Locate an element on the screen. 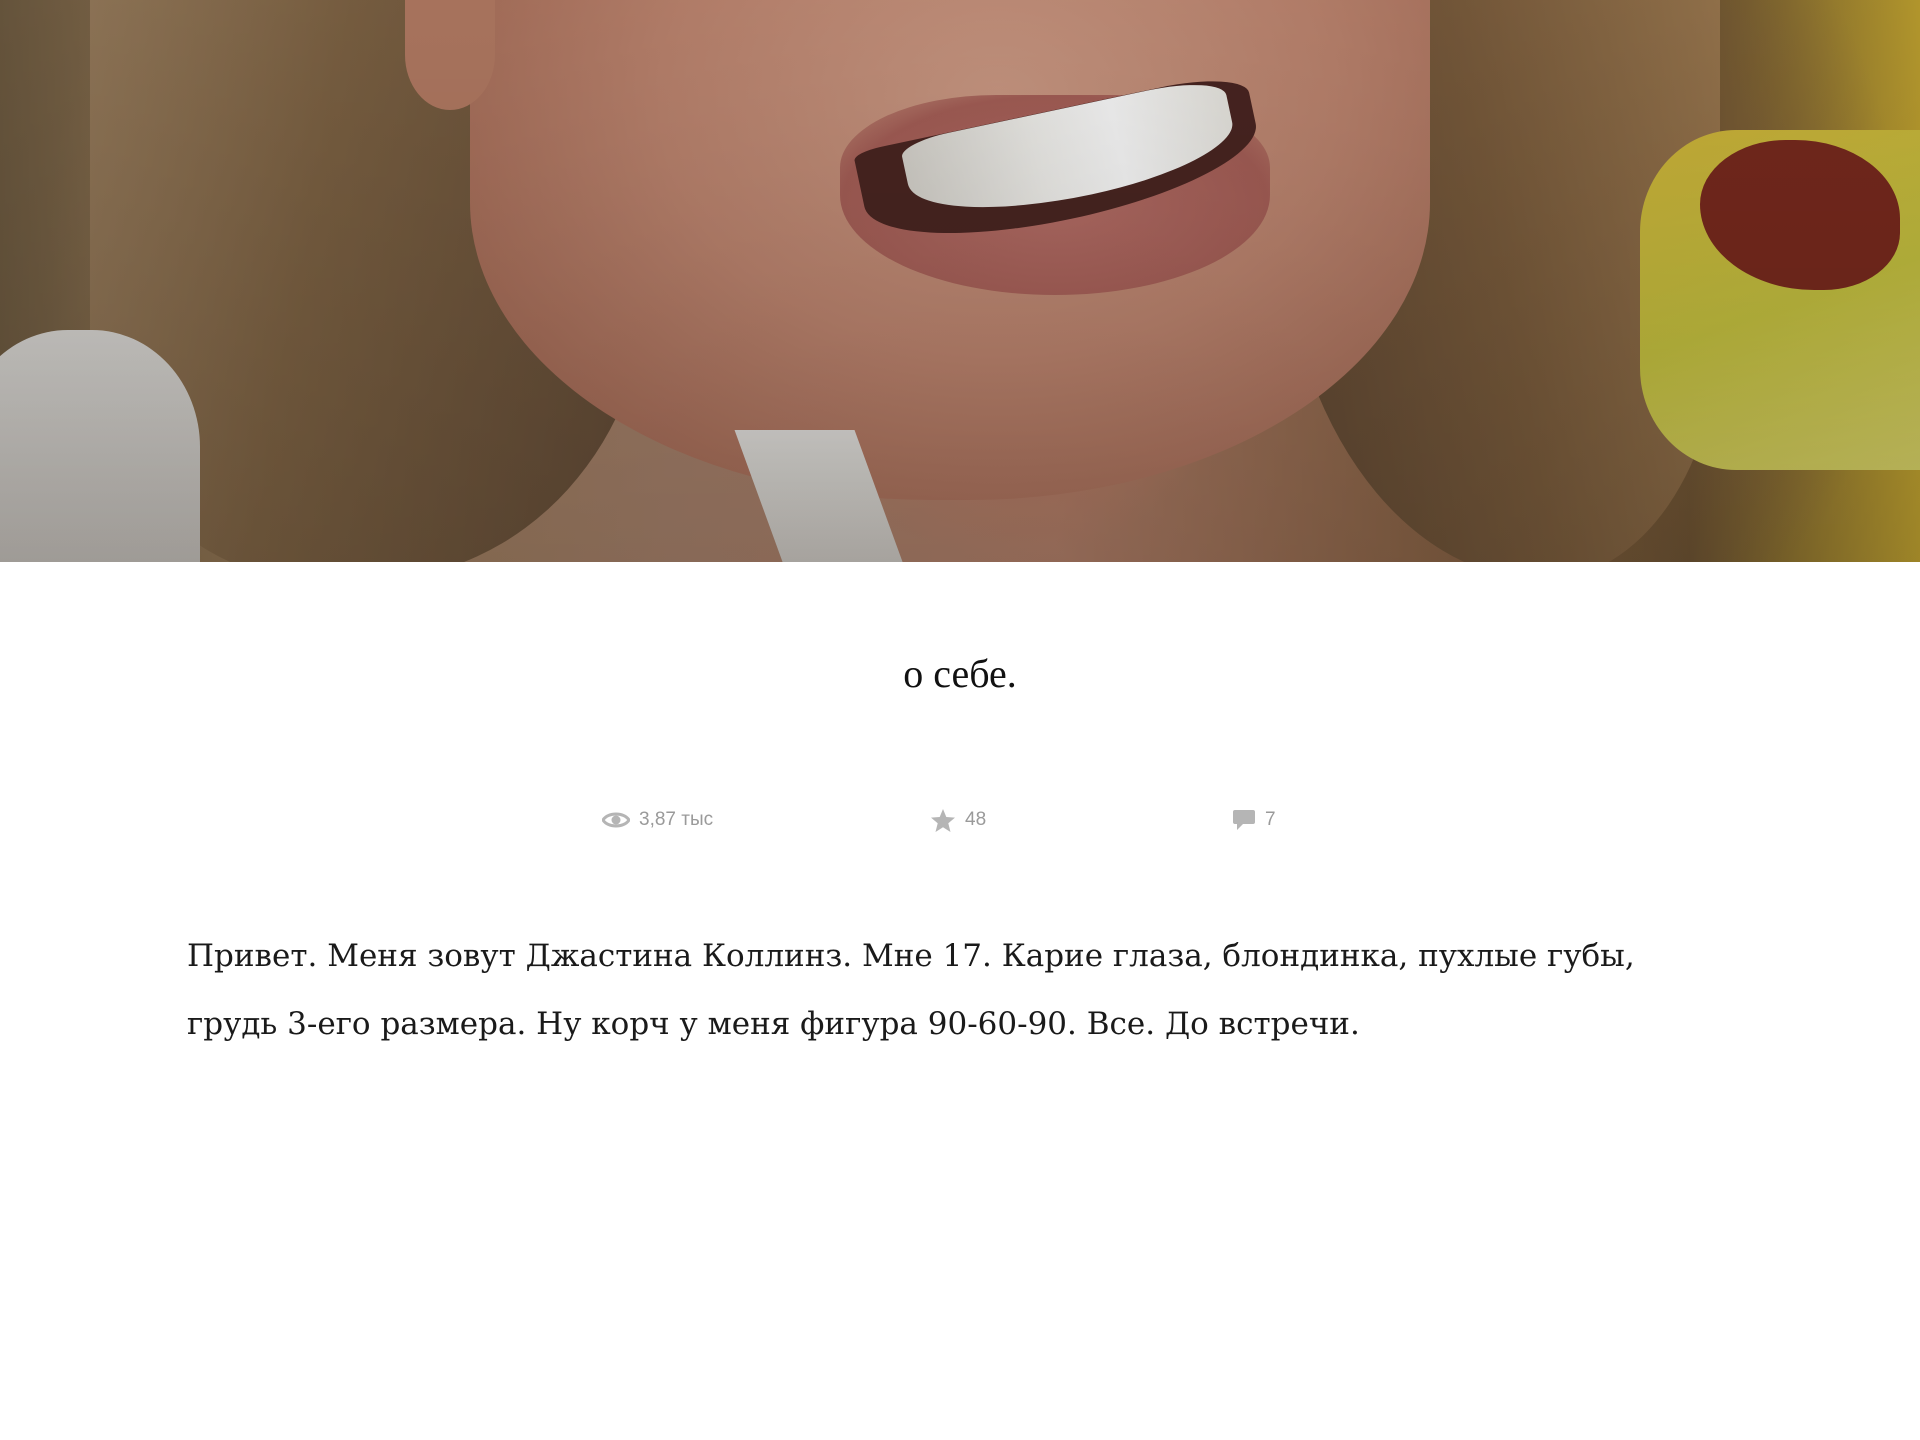  likes-stat: 48 is located at coordinates (958, 820).